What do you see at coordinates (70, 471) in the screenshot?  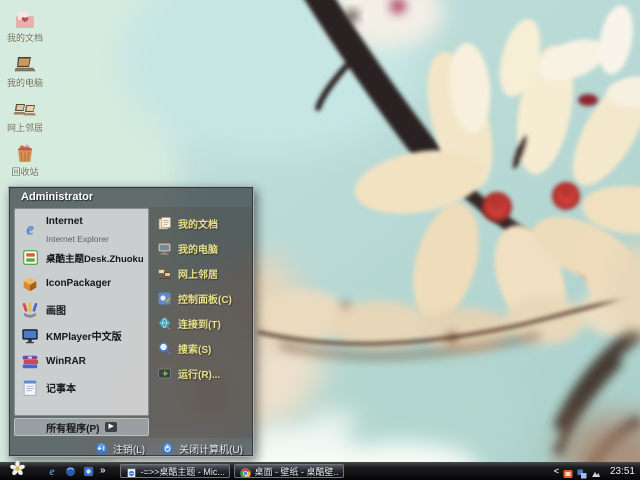 I see `quick-launch-browser-icon` at bounding box center [70, 471].